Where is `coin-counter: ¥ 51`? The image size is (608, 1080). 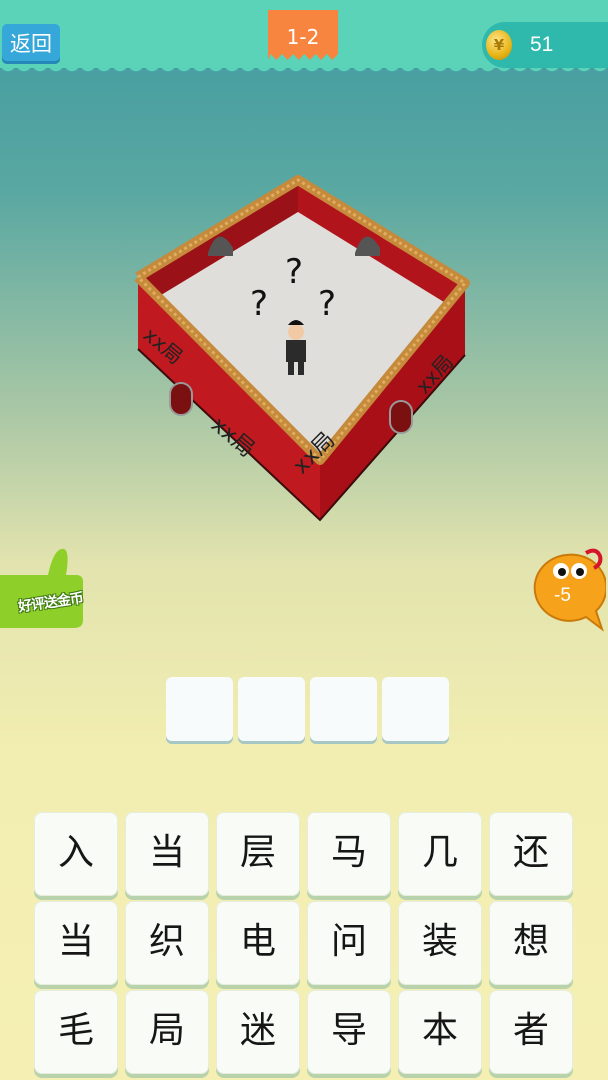 coin-counter: ¥ 51 is located at coordinates (545, 45).